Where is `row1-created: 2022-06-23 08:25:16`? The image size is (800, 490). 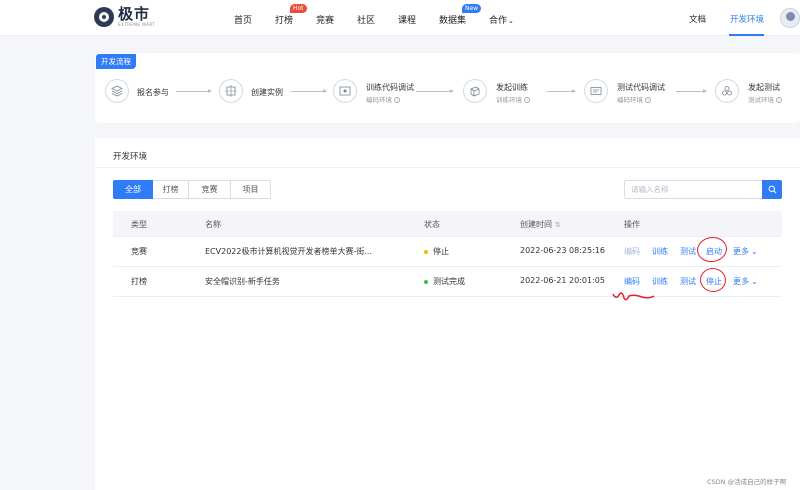
row1-created: 2022-06-23 08:25:16 is located at coordinates (562, 250).